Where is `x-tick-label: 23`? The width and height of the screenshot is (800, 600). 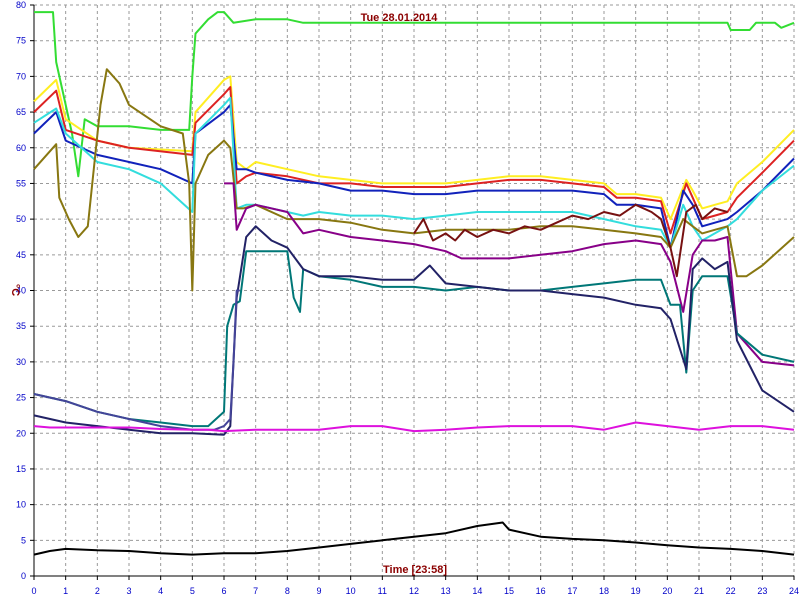 x-tick-label: 23 is located at coordinates (762, 591).